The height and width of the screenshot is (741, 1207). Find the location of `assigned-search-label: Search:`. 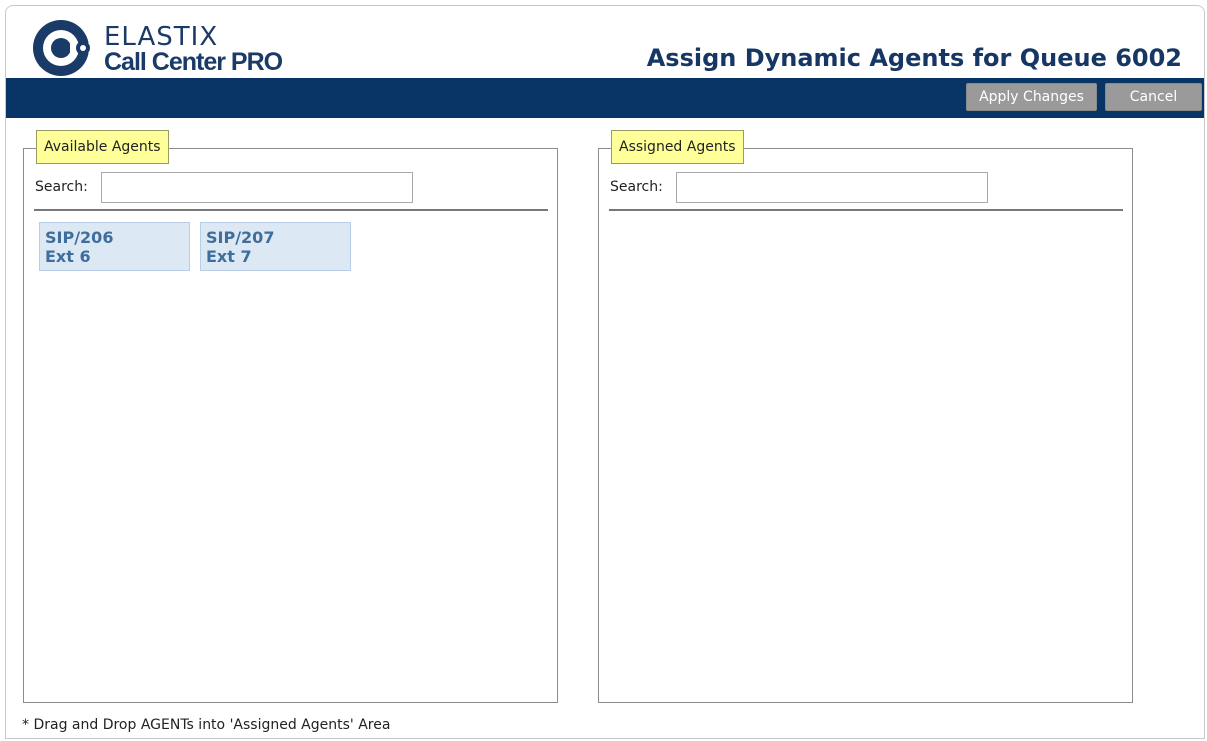

assigned-search-label: Search: is located at coordinates (636, 187).